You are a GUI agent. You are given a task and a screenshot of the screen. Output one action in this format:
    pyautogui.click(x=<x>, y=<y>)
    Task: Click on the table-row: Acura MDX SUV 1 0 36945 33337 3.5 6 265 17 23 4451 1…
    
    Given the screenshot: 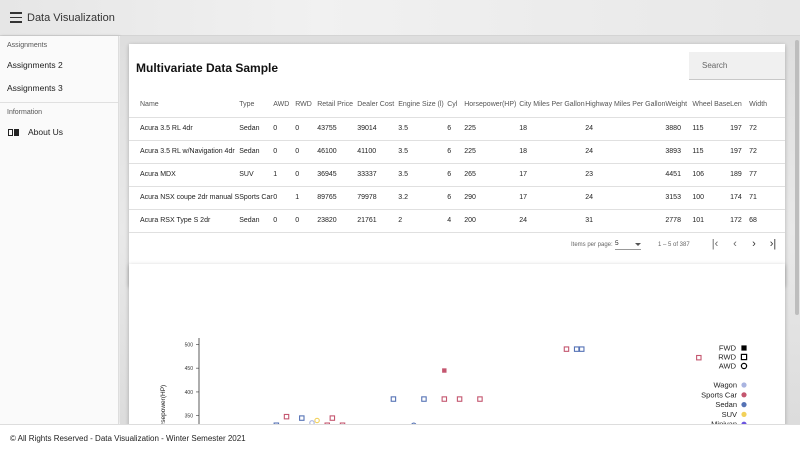 What is the action you would take?
    pyautogui.click(x=457, y=175)
    